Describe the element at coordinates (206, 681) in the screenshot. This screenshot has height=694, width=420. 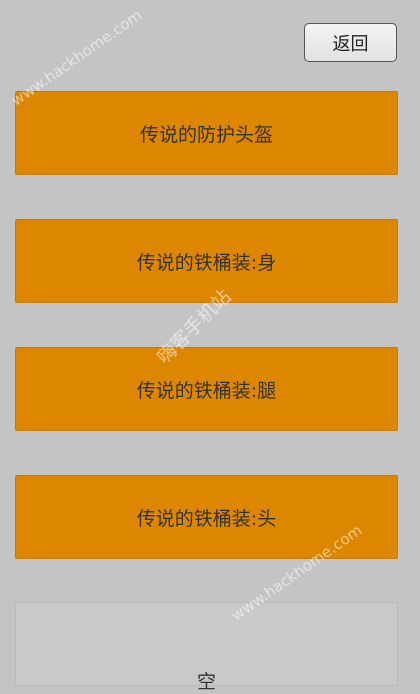
I see `item-button-label: 空` at that location.